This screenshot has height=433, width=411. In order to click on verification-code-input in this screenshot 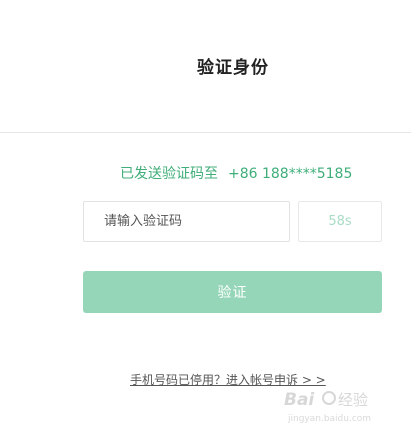, I will do `click(186, 221)`.